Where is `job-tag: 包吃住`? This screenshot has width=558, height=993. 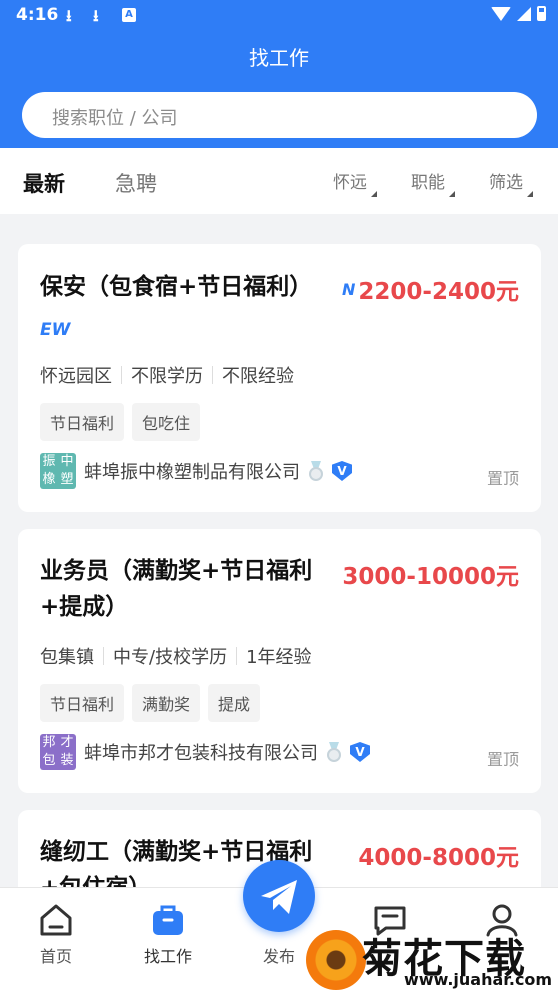 job-tag: 包吃住 is located at coordinates (166, 422).